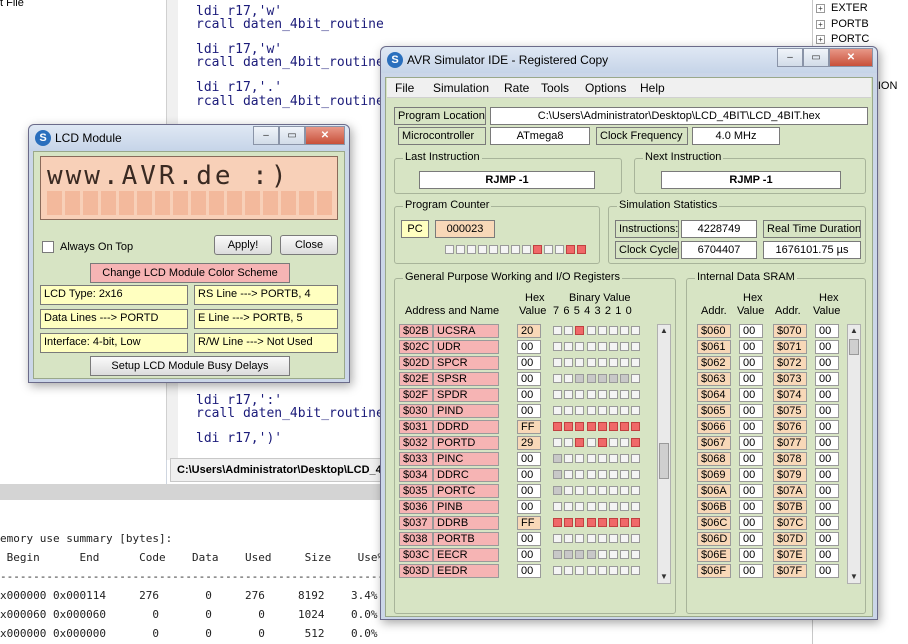 The height and width of the screenshot is (644, 908). I want to click on register-hex-value: 20, so click(529, 331).